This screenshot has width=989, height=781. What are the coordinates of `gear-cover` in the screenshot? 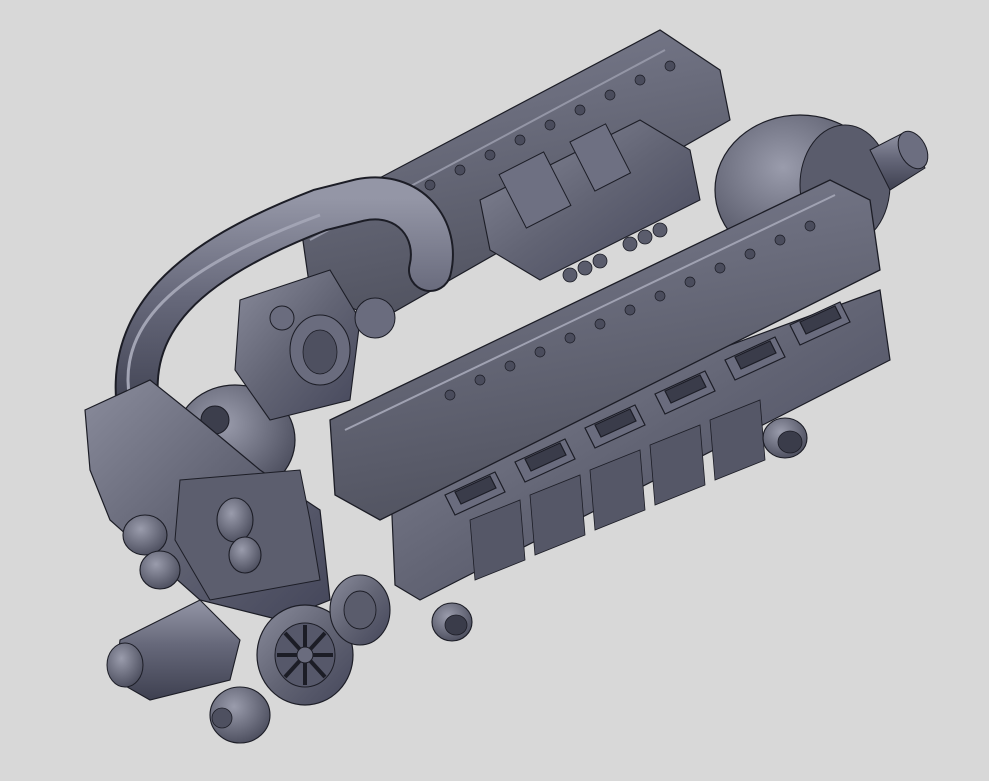 It's located at (360, 610).